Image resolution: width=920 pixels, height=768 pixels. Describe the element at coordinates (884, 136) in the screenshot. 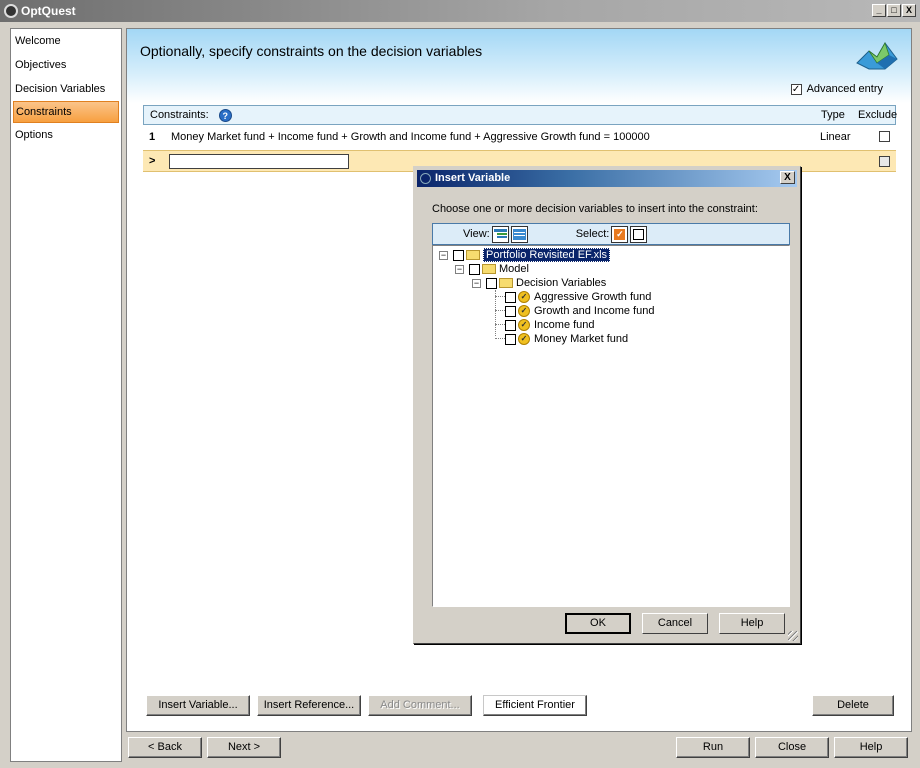

I see `exclude-checkbox` at that location.